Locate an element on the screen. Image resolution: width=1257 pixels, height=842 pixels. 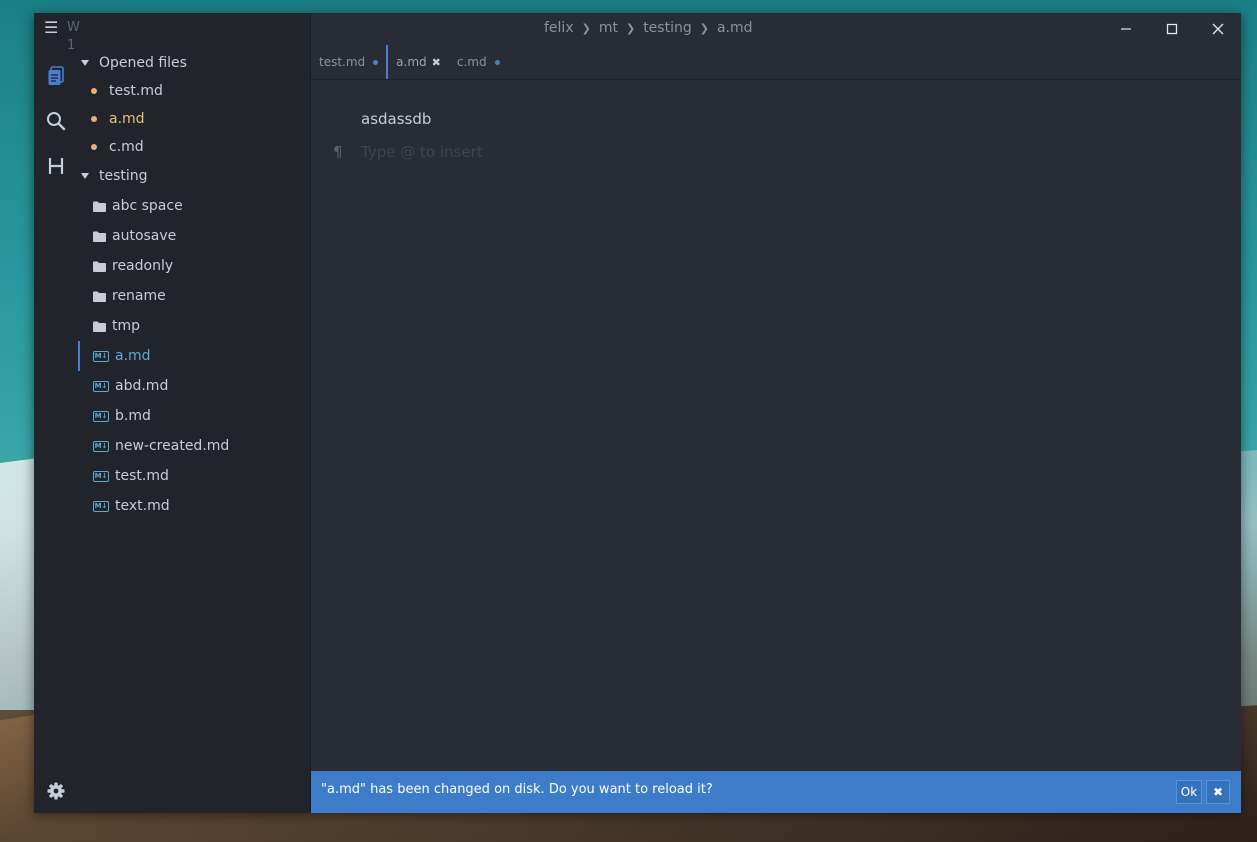
editor-placeholder: Type @ to insert is located at coordinates (422, 152).